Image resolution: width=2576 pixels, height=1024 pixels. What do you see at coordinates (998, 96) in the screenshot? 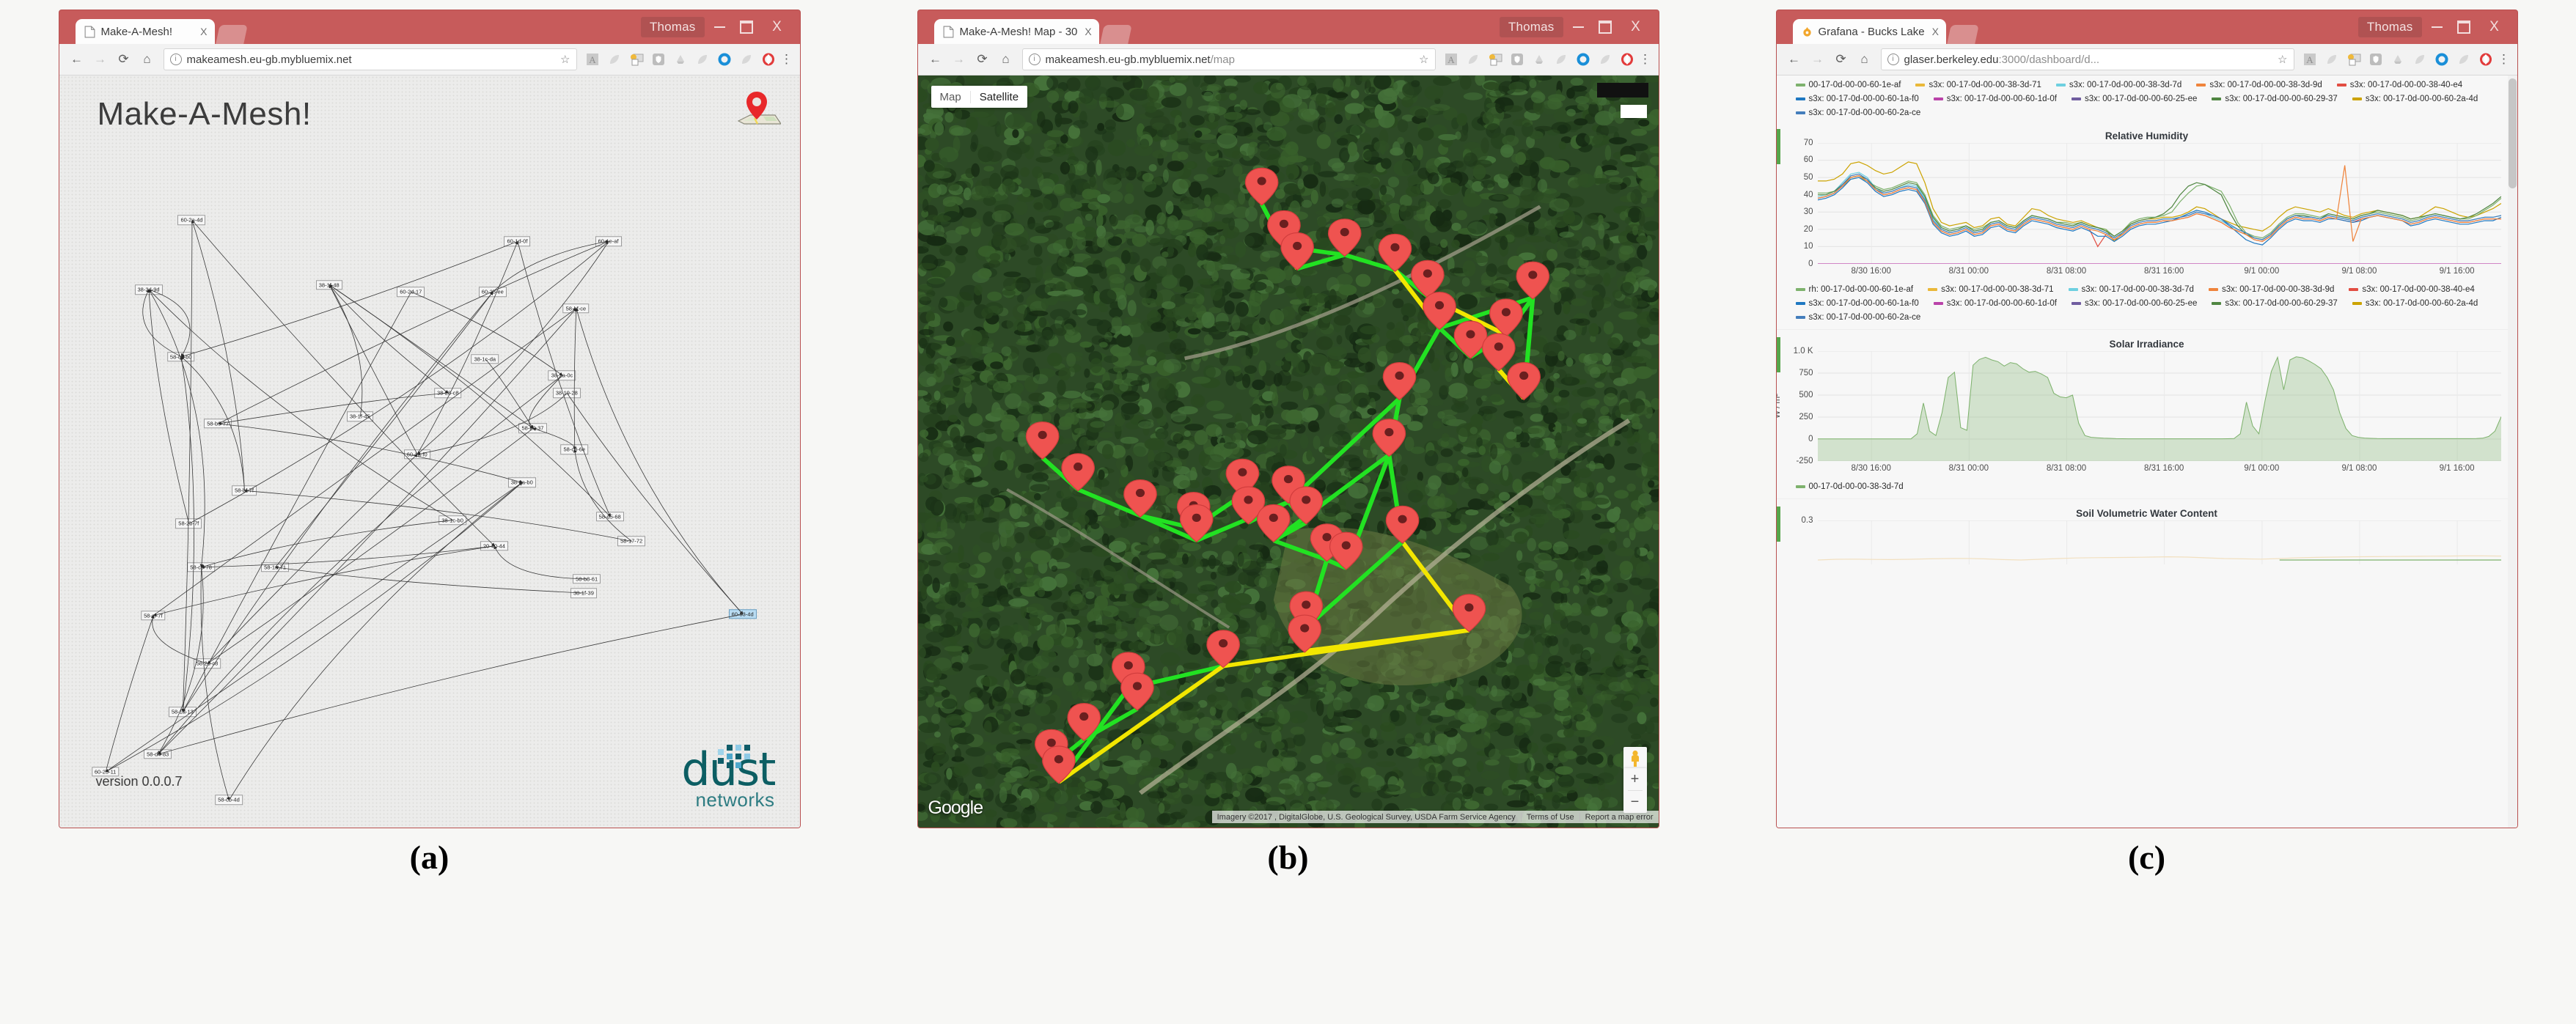
I see `map-type-satellite: Satellite` at bounding box center [998, 96].